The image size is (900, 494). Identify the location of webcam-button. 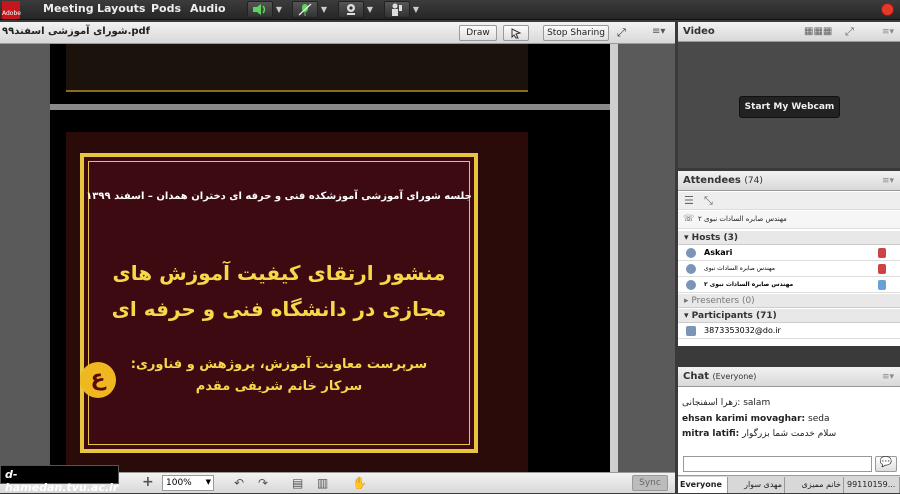
(351, 9).